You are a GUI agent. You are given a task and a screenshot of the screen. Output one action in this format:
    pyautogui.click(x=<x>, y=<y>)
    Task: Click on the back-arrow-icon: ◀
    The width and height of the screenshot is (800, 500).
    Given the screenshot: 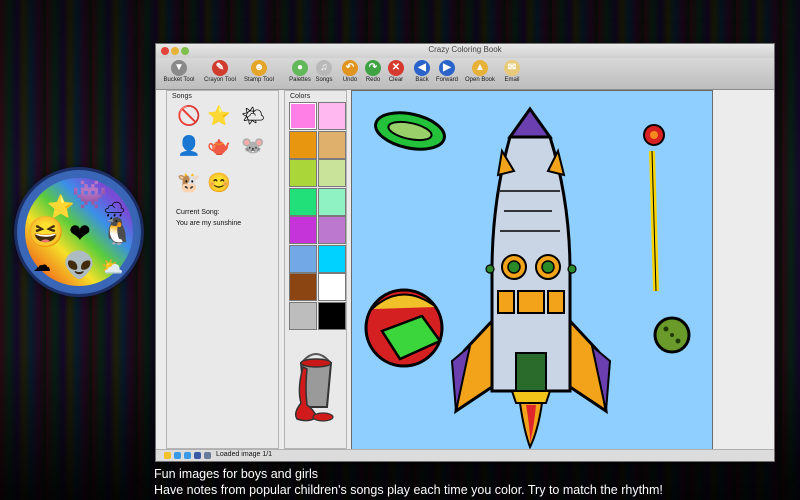 What is the action you would take?
    pyautogui.click(x=422, y=68)
    